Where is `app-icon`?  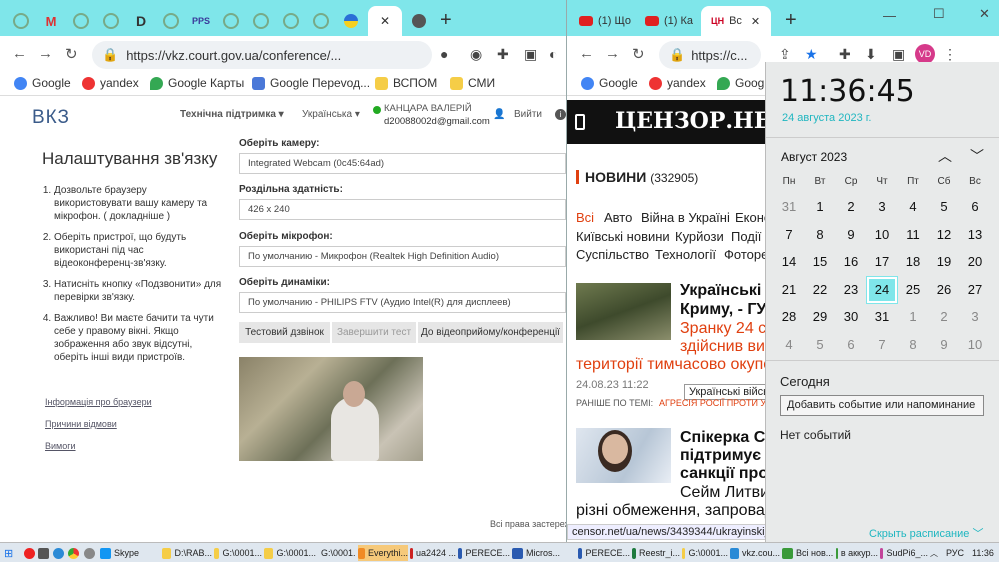 app-icon is located at coordinates (43, 553).